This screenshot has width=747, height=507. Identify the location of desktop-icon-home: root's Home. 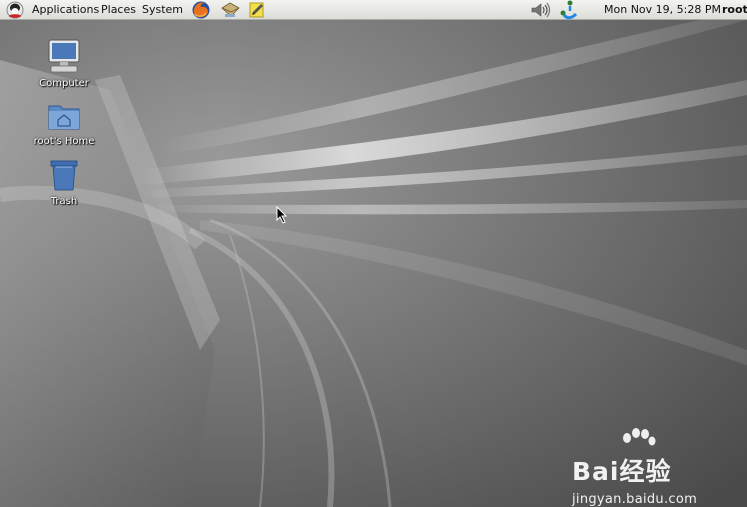
(64, 122).